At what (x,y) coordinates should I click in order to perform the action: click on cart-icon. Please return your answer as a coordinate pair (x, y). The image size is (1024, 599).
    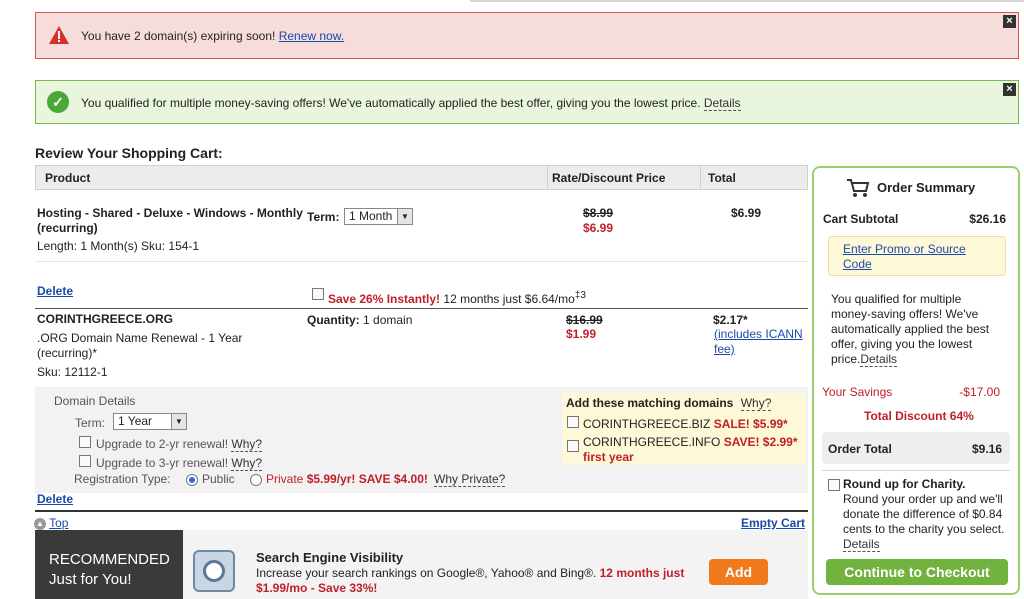
    Looking at the image, I should click on (858, 188).